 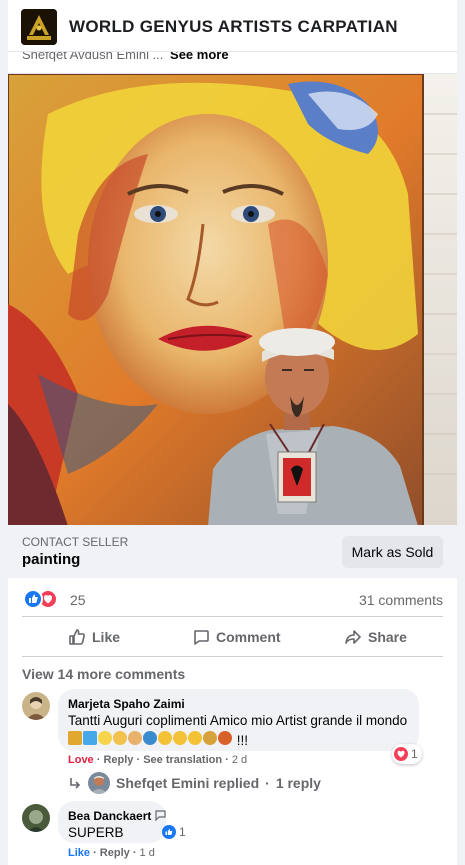 I want to click on trophy-icon, so click(x=75, y=738).